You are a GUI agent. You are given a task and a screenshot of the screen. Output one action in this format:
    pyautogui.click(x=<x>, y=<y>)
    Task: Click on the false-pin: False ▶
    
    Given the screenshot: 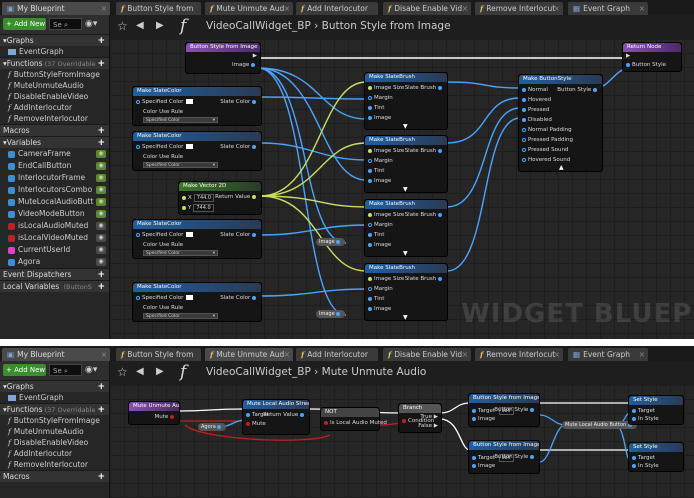 What is the action you would take?
    pyautogui.click(x=428, y=426)
    